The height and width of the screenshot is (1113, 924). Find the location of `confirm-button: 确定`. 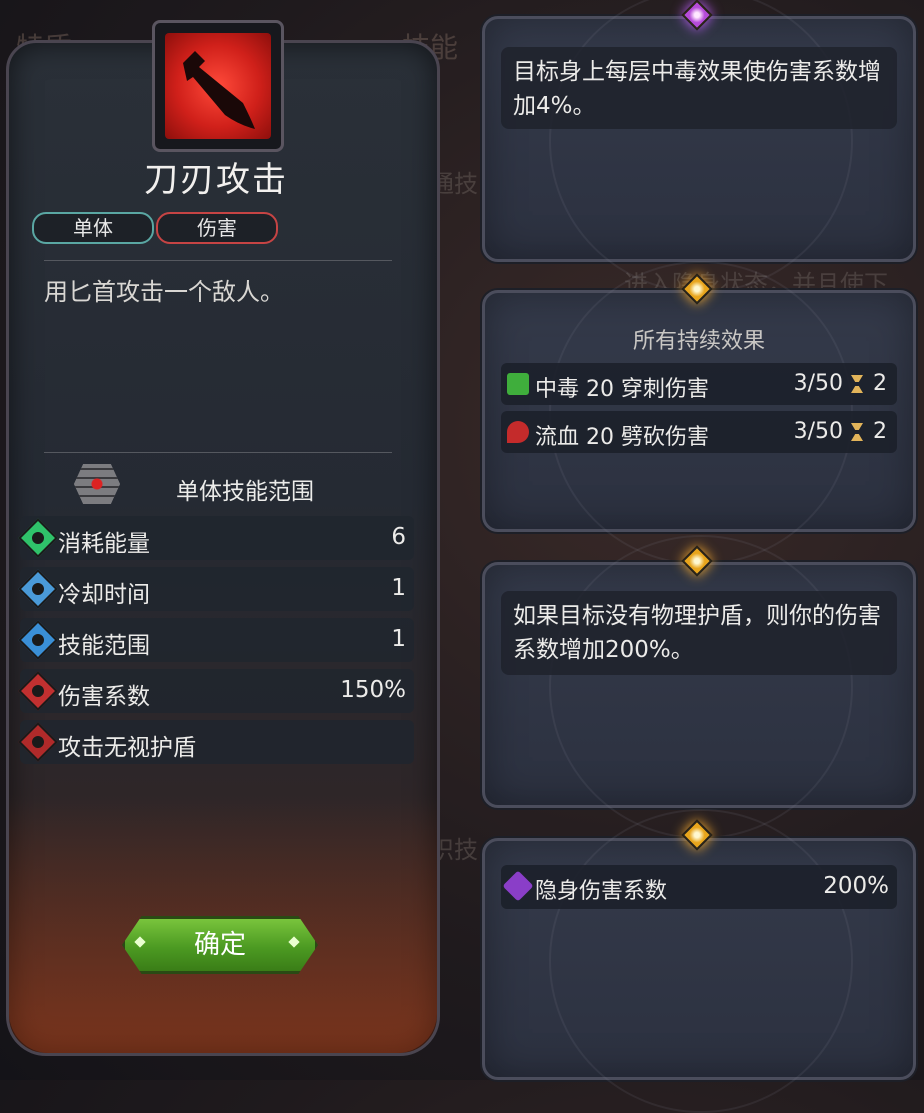

confirm-button: 确定 is located at coordinates (220, 945).